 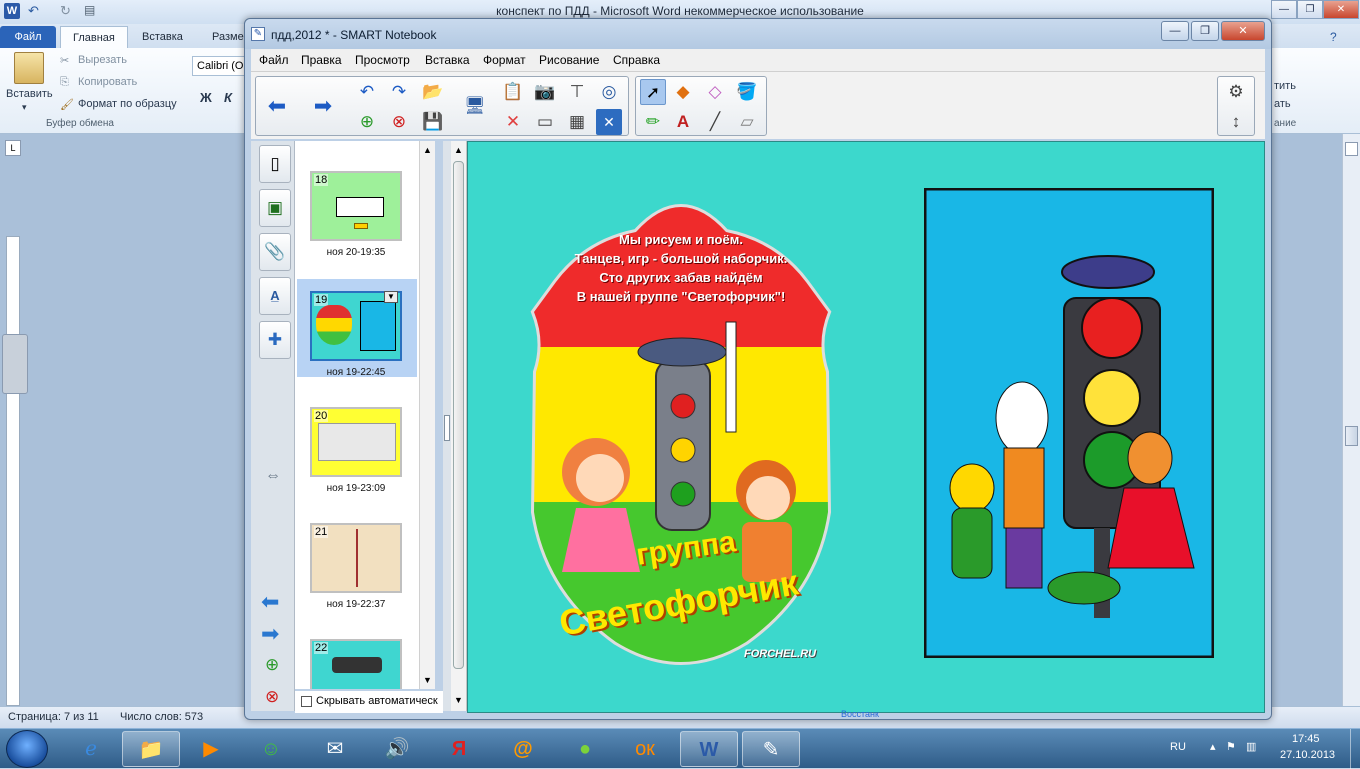 I want to click on menu-format: Формат, so click(x=504, y=60).